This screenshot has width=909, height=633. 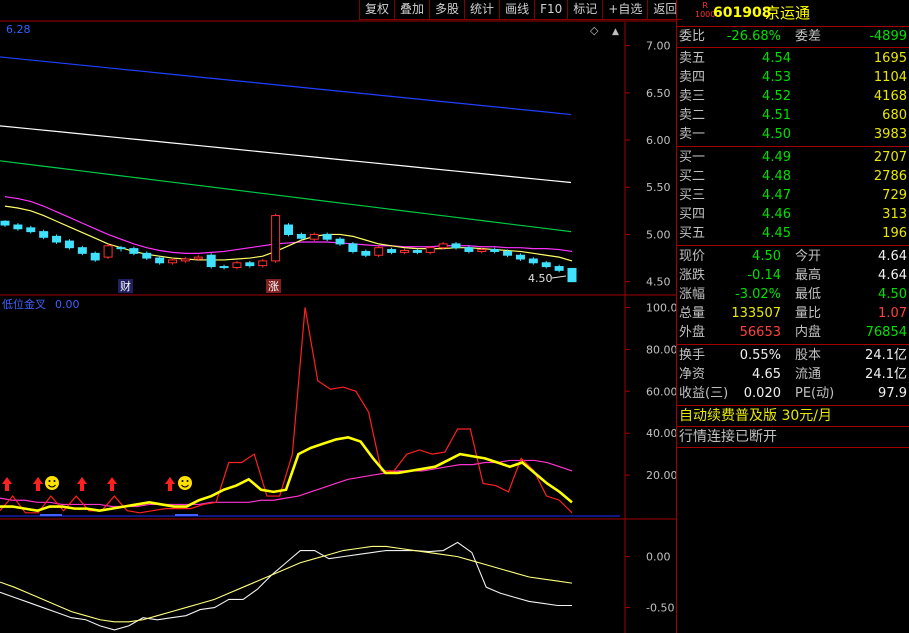 What do you see at coordinates (661, 433) in the screenshot?
I see `indicator-tick-label: 40.00` at bounding box center [661, 433].